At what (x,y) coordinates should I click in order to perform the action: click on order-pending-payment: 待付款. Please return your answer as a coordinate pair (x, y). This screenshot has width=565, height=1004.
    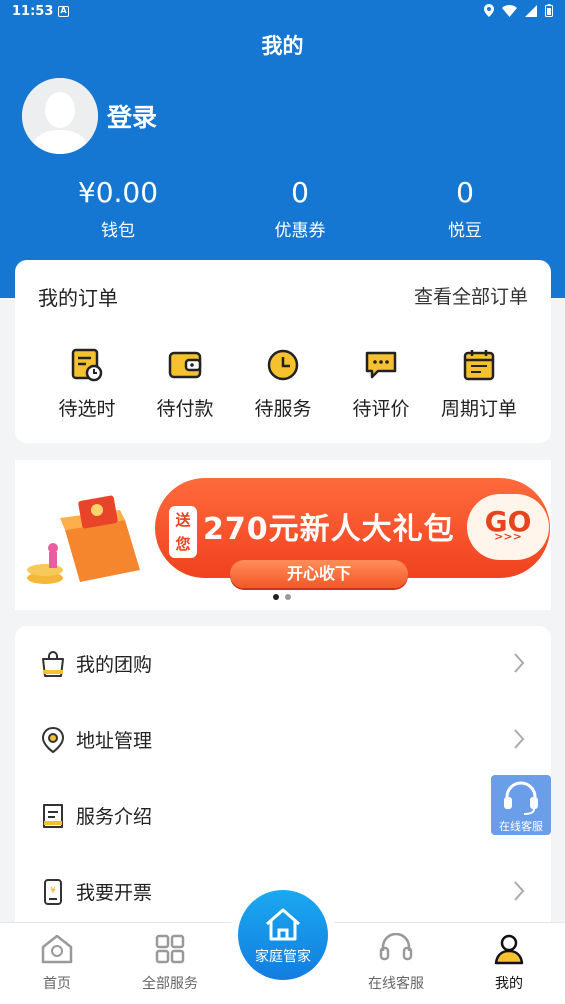
    Looking at the image, I should click on (185, 384).